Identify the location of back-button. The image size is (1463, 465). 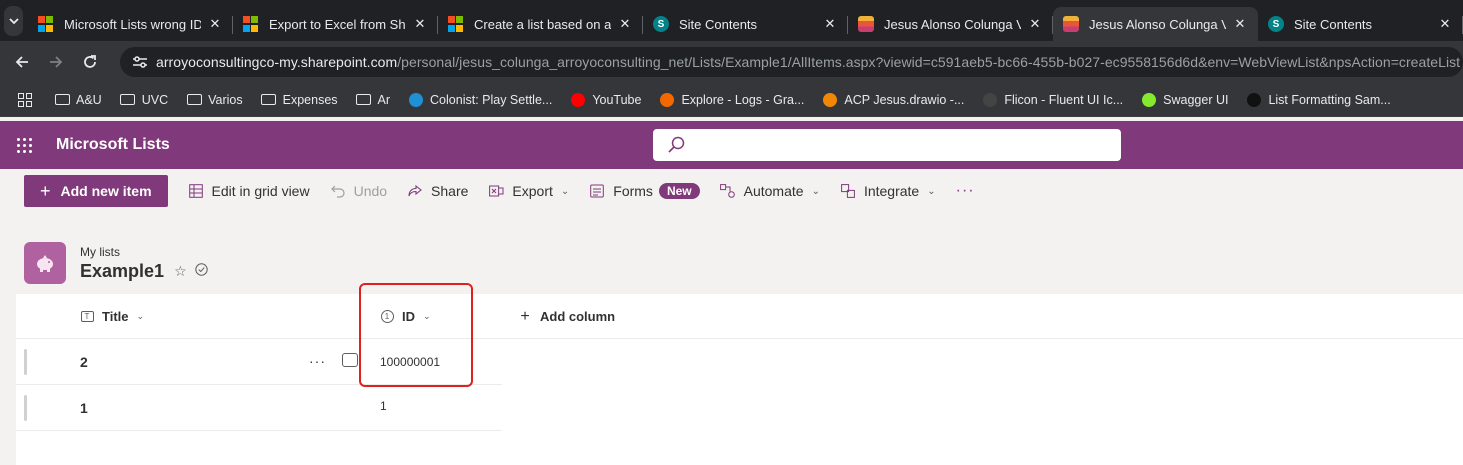
(22, 62).